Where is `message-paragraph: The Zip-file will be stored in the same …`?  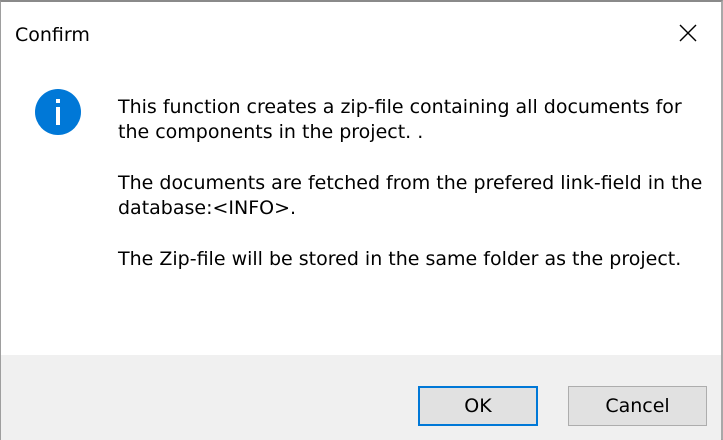
message-paragraph: The Zip-file will be stored in the same … is located at coordinates (400, 259).